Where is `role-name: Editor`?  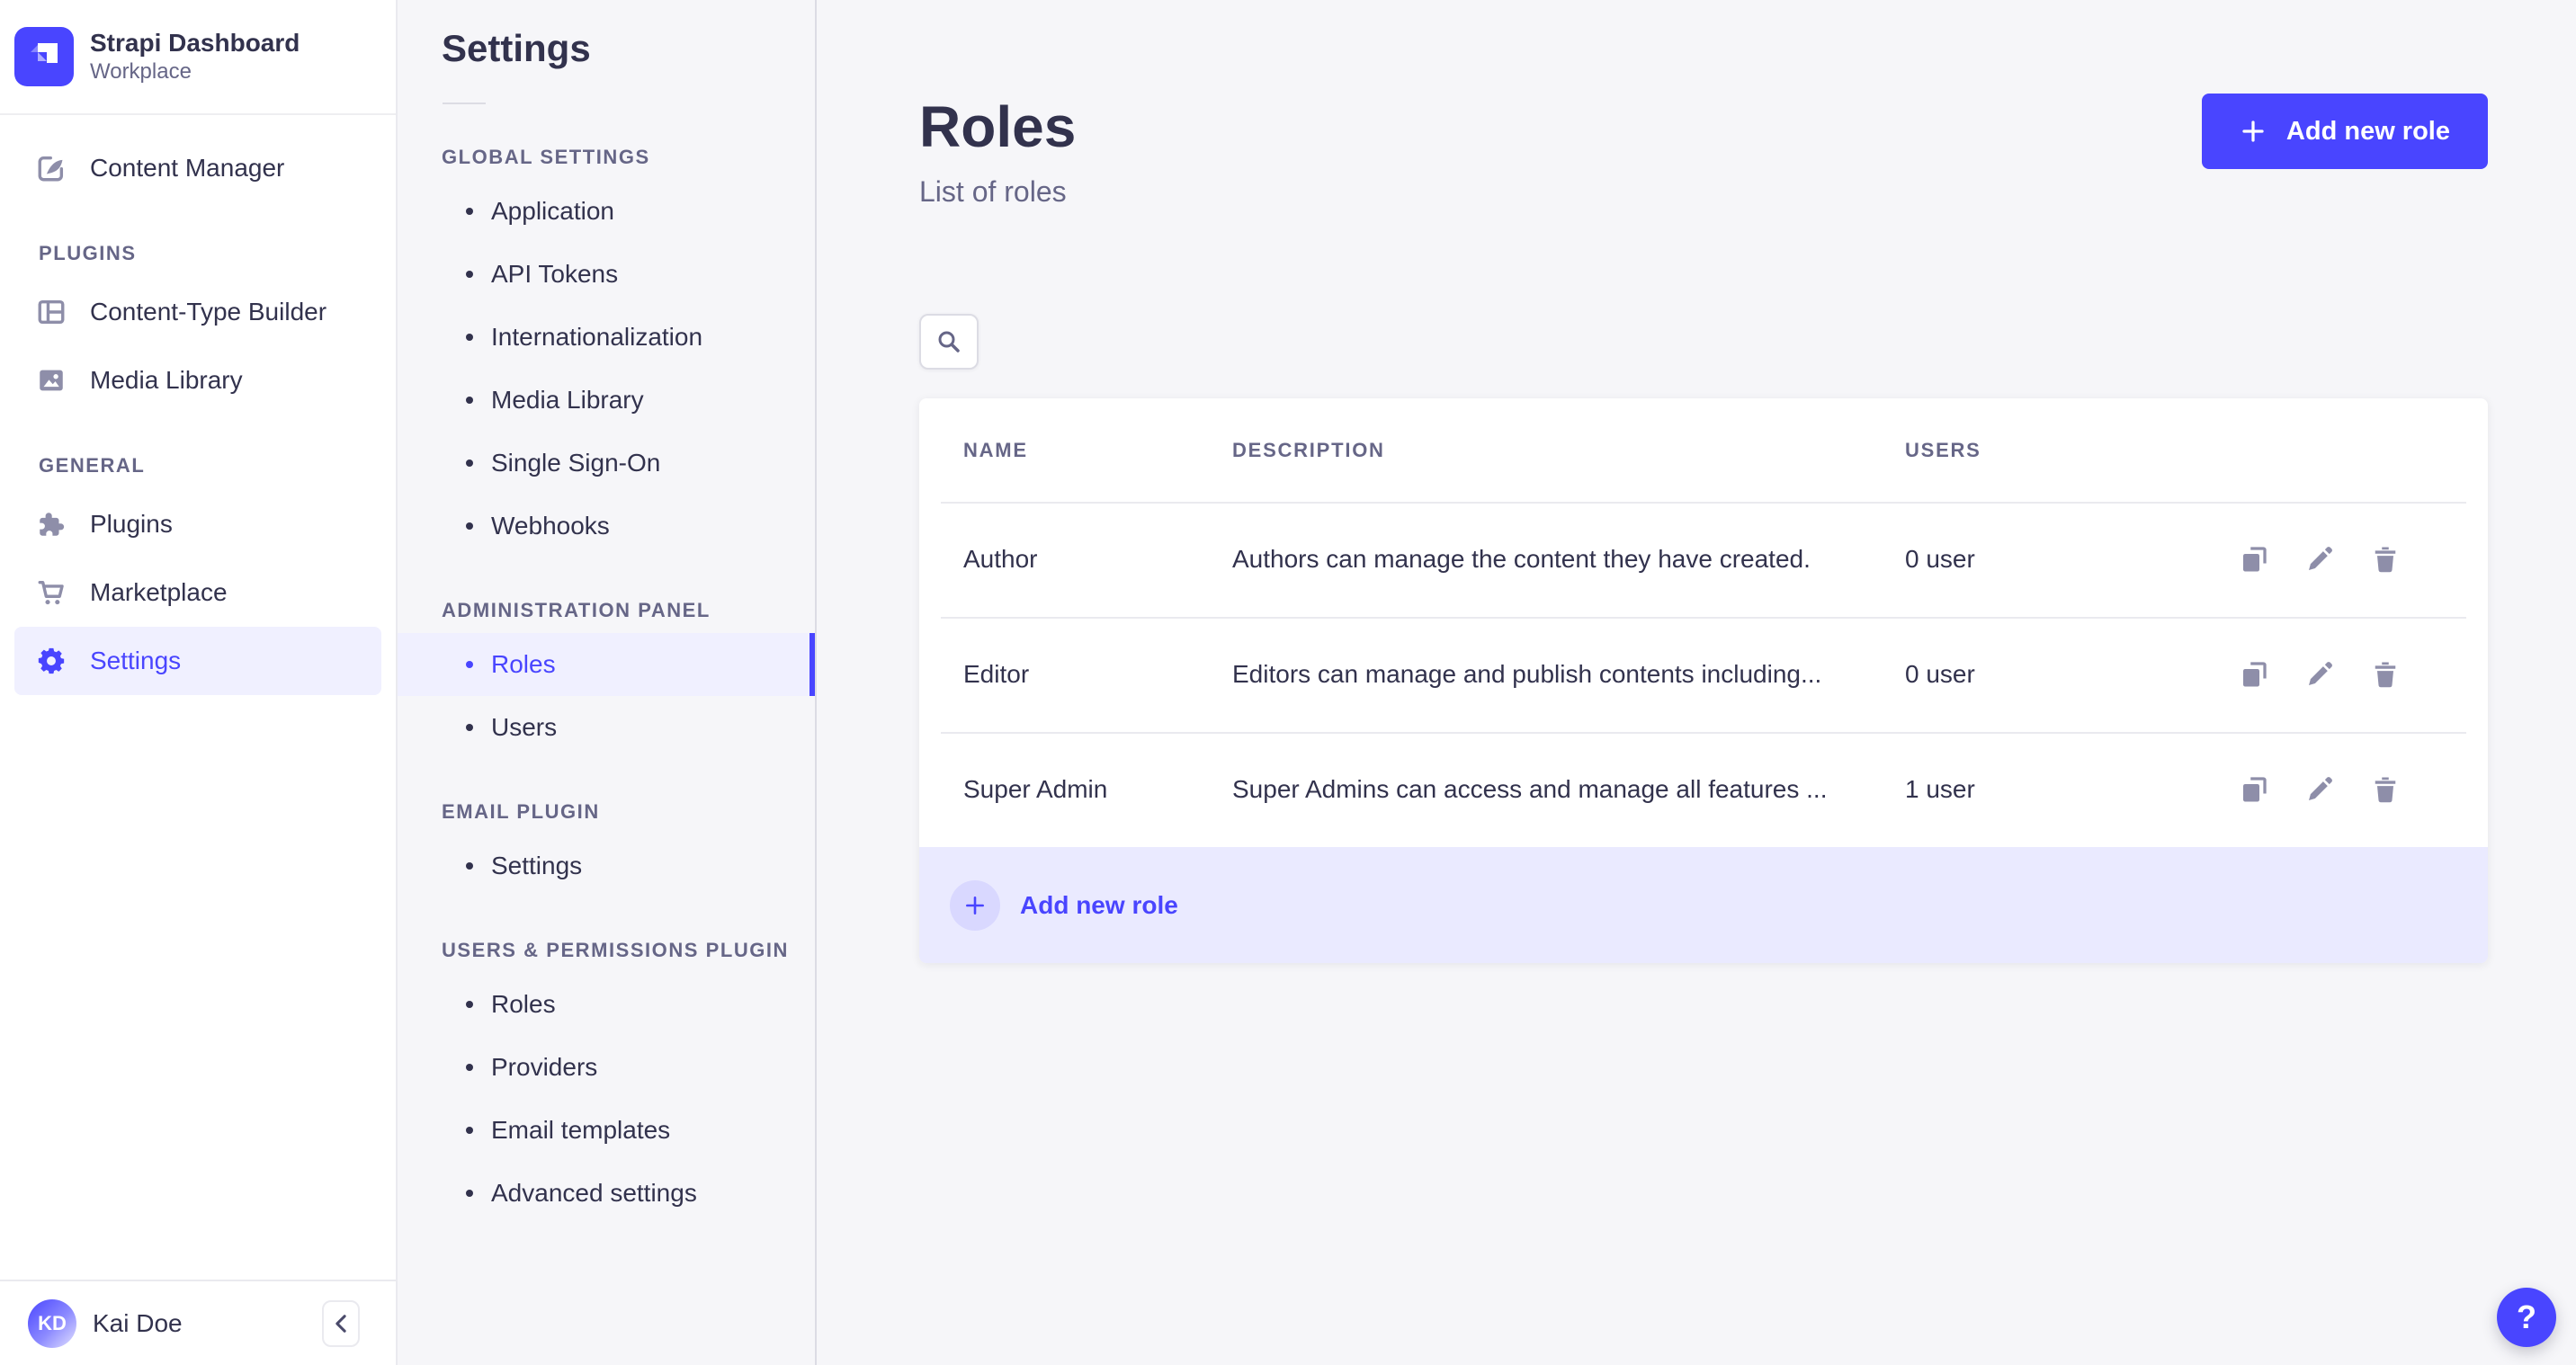
role-name: Editor is located at coordinates (996, 674).